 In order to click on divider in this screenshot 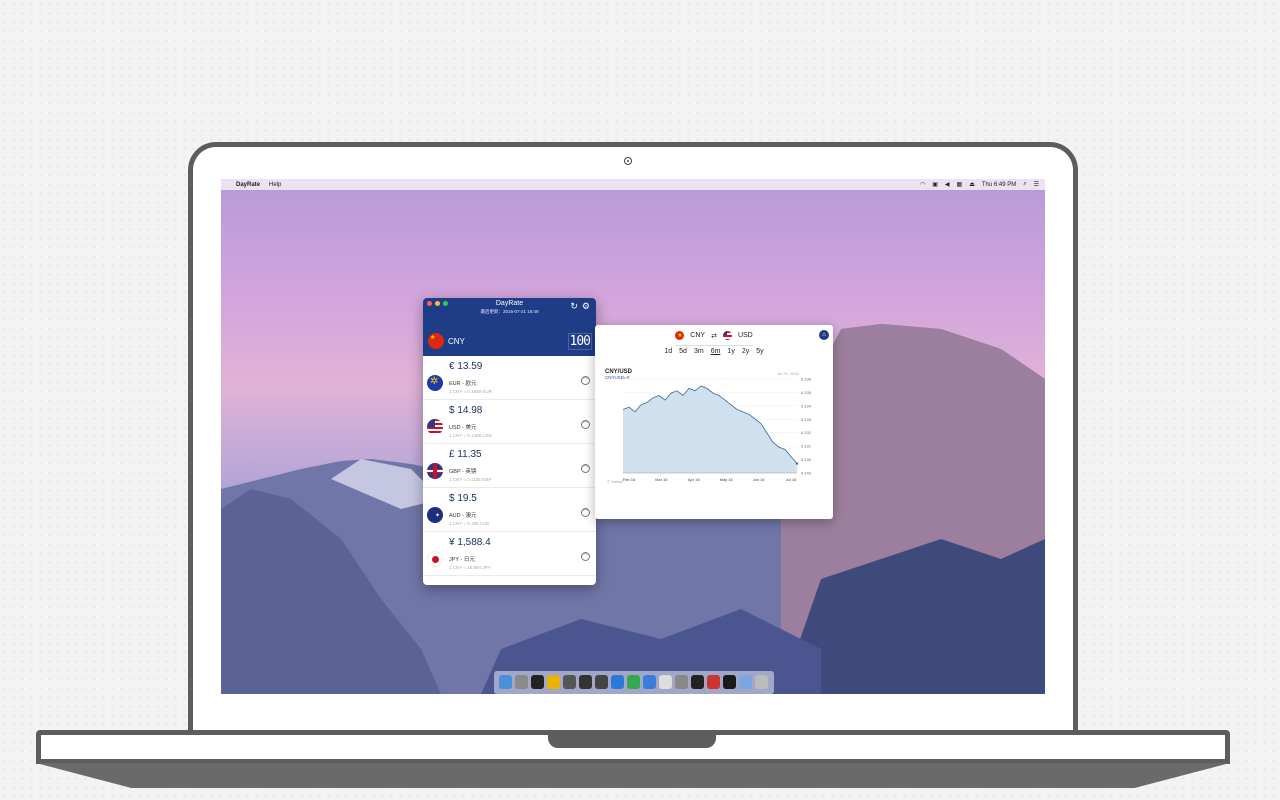, I will do `click(714, 345)`.